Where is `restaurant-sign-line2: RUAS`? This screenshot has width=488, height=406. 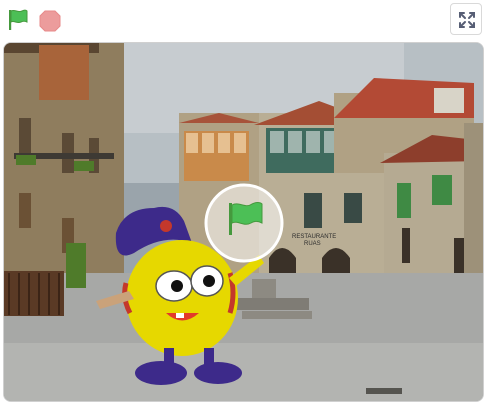 restaurant-sign-line2: RUAS is located at coordinates (312, 244).